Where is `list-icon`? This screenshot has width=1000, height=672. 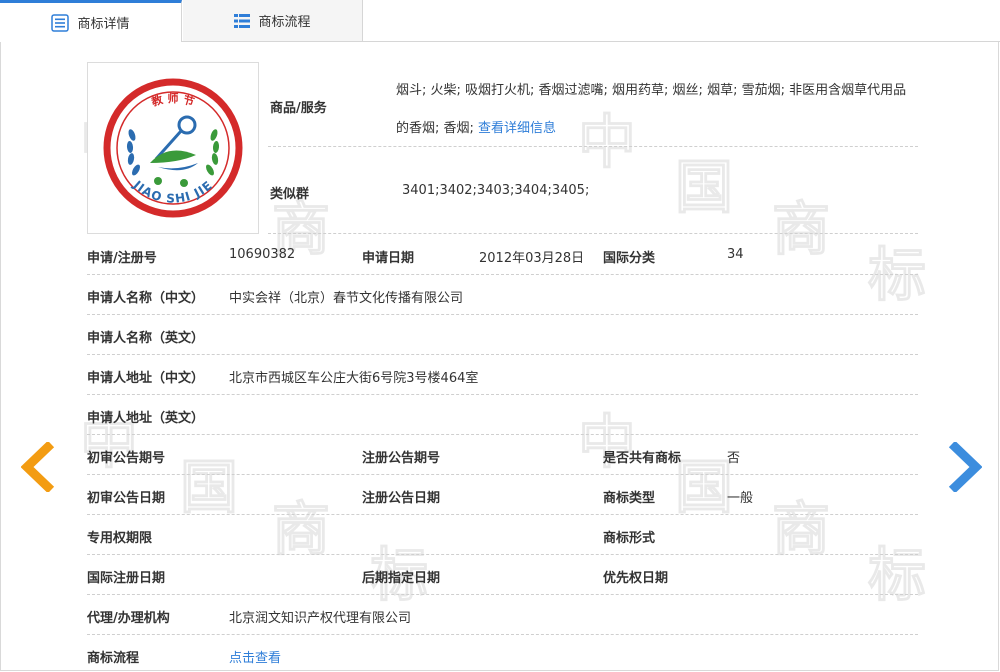 list-icon is located at coordinates (60, 22).